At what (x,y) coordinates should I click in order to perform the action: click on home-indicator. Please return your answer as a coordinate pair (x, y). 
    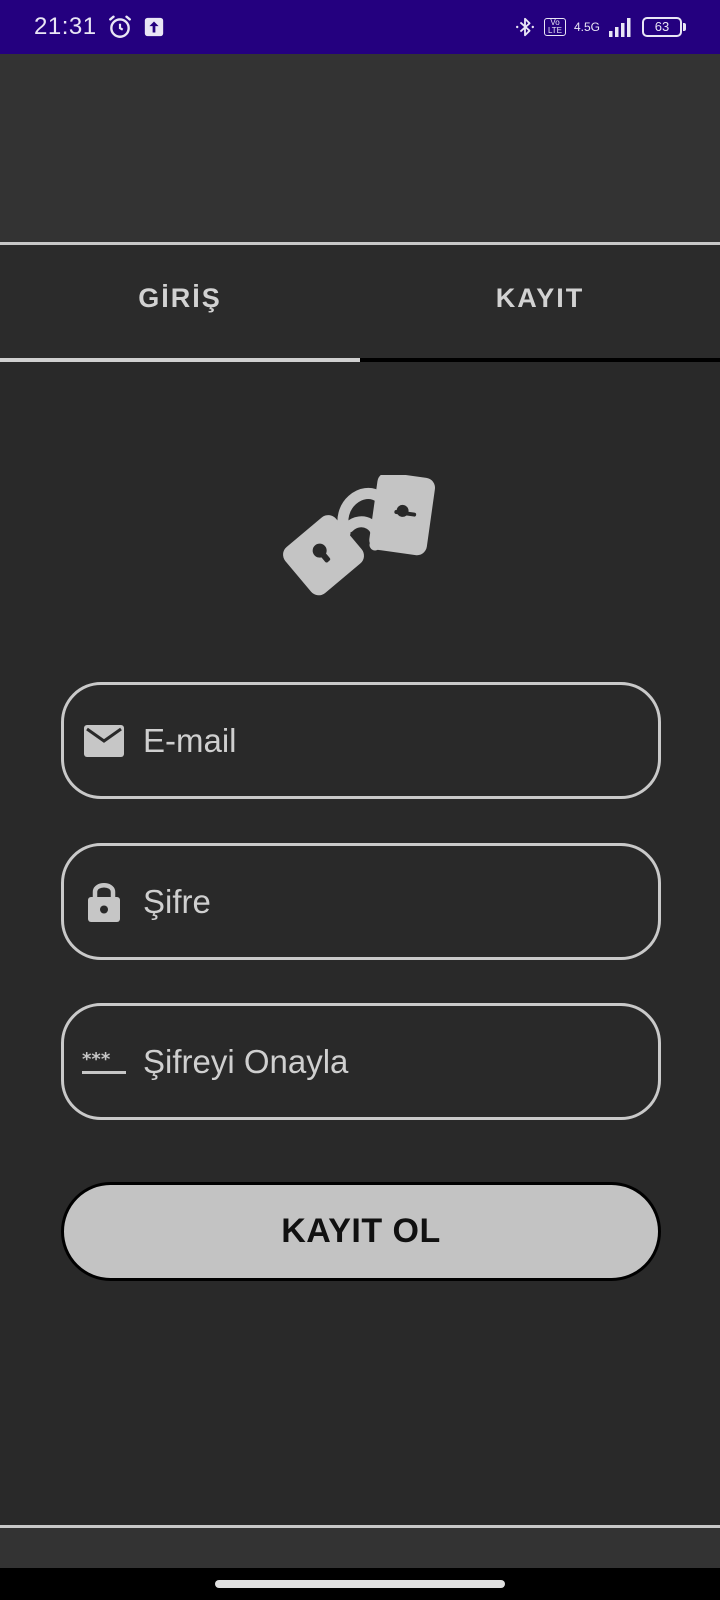
    Looking at the image, I should click on (360, 1584).